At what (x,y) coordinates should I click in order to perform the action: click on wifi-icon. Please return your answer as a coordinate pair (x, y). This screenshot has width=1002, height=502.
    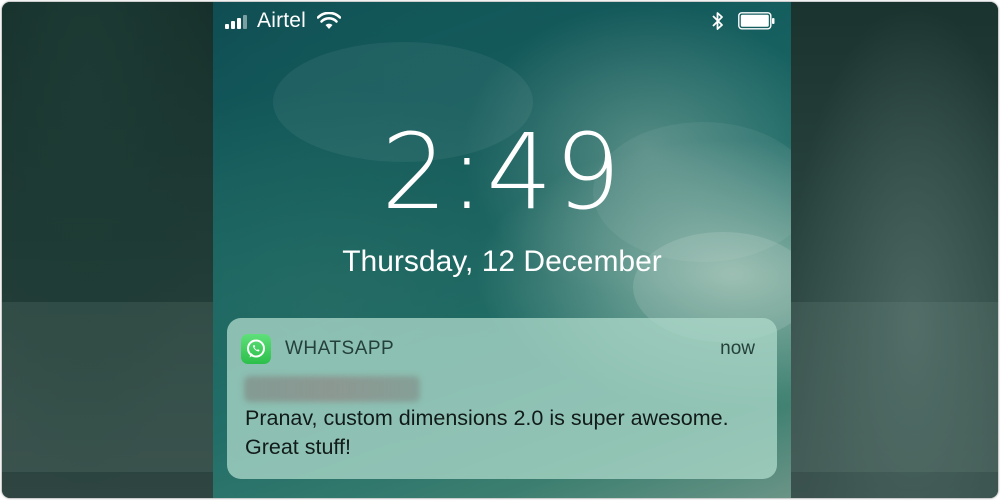
    Looking at the image, I should click on (329, 20).